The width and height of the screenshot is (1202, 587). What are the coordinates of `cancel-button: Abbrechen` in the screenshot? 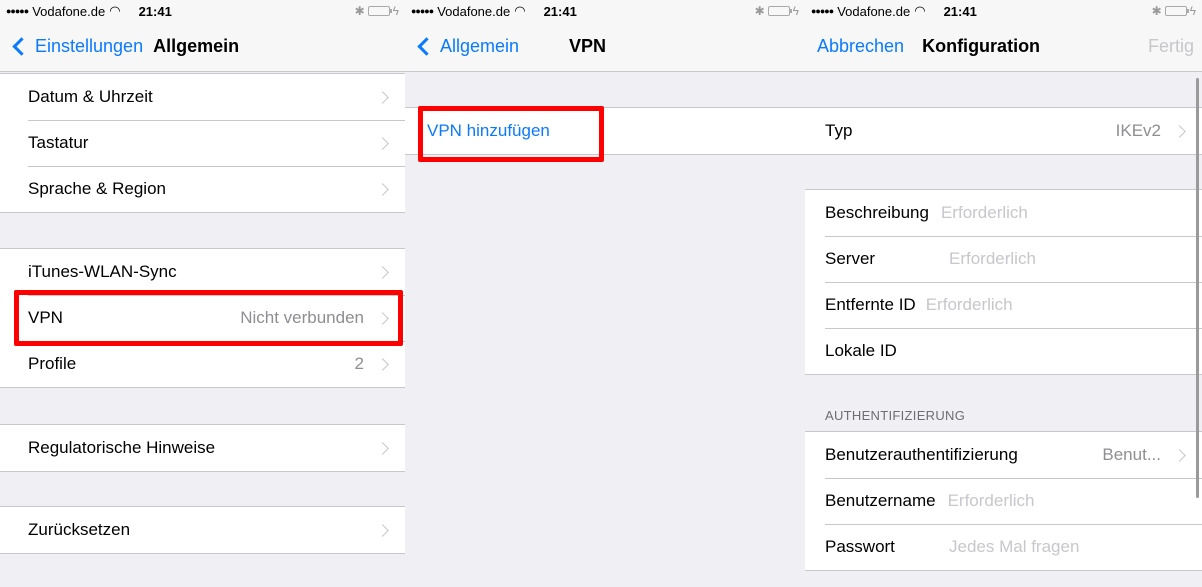 It's located at (854, 46).